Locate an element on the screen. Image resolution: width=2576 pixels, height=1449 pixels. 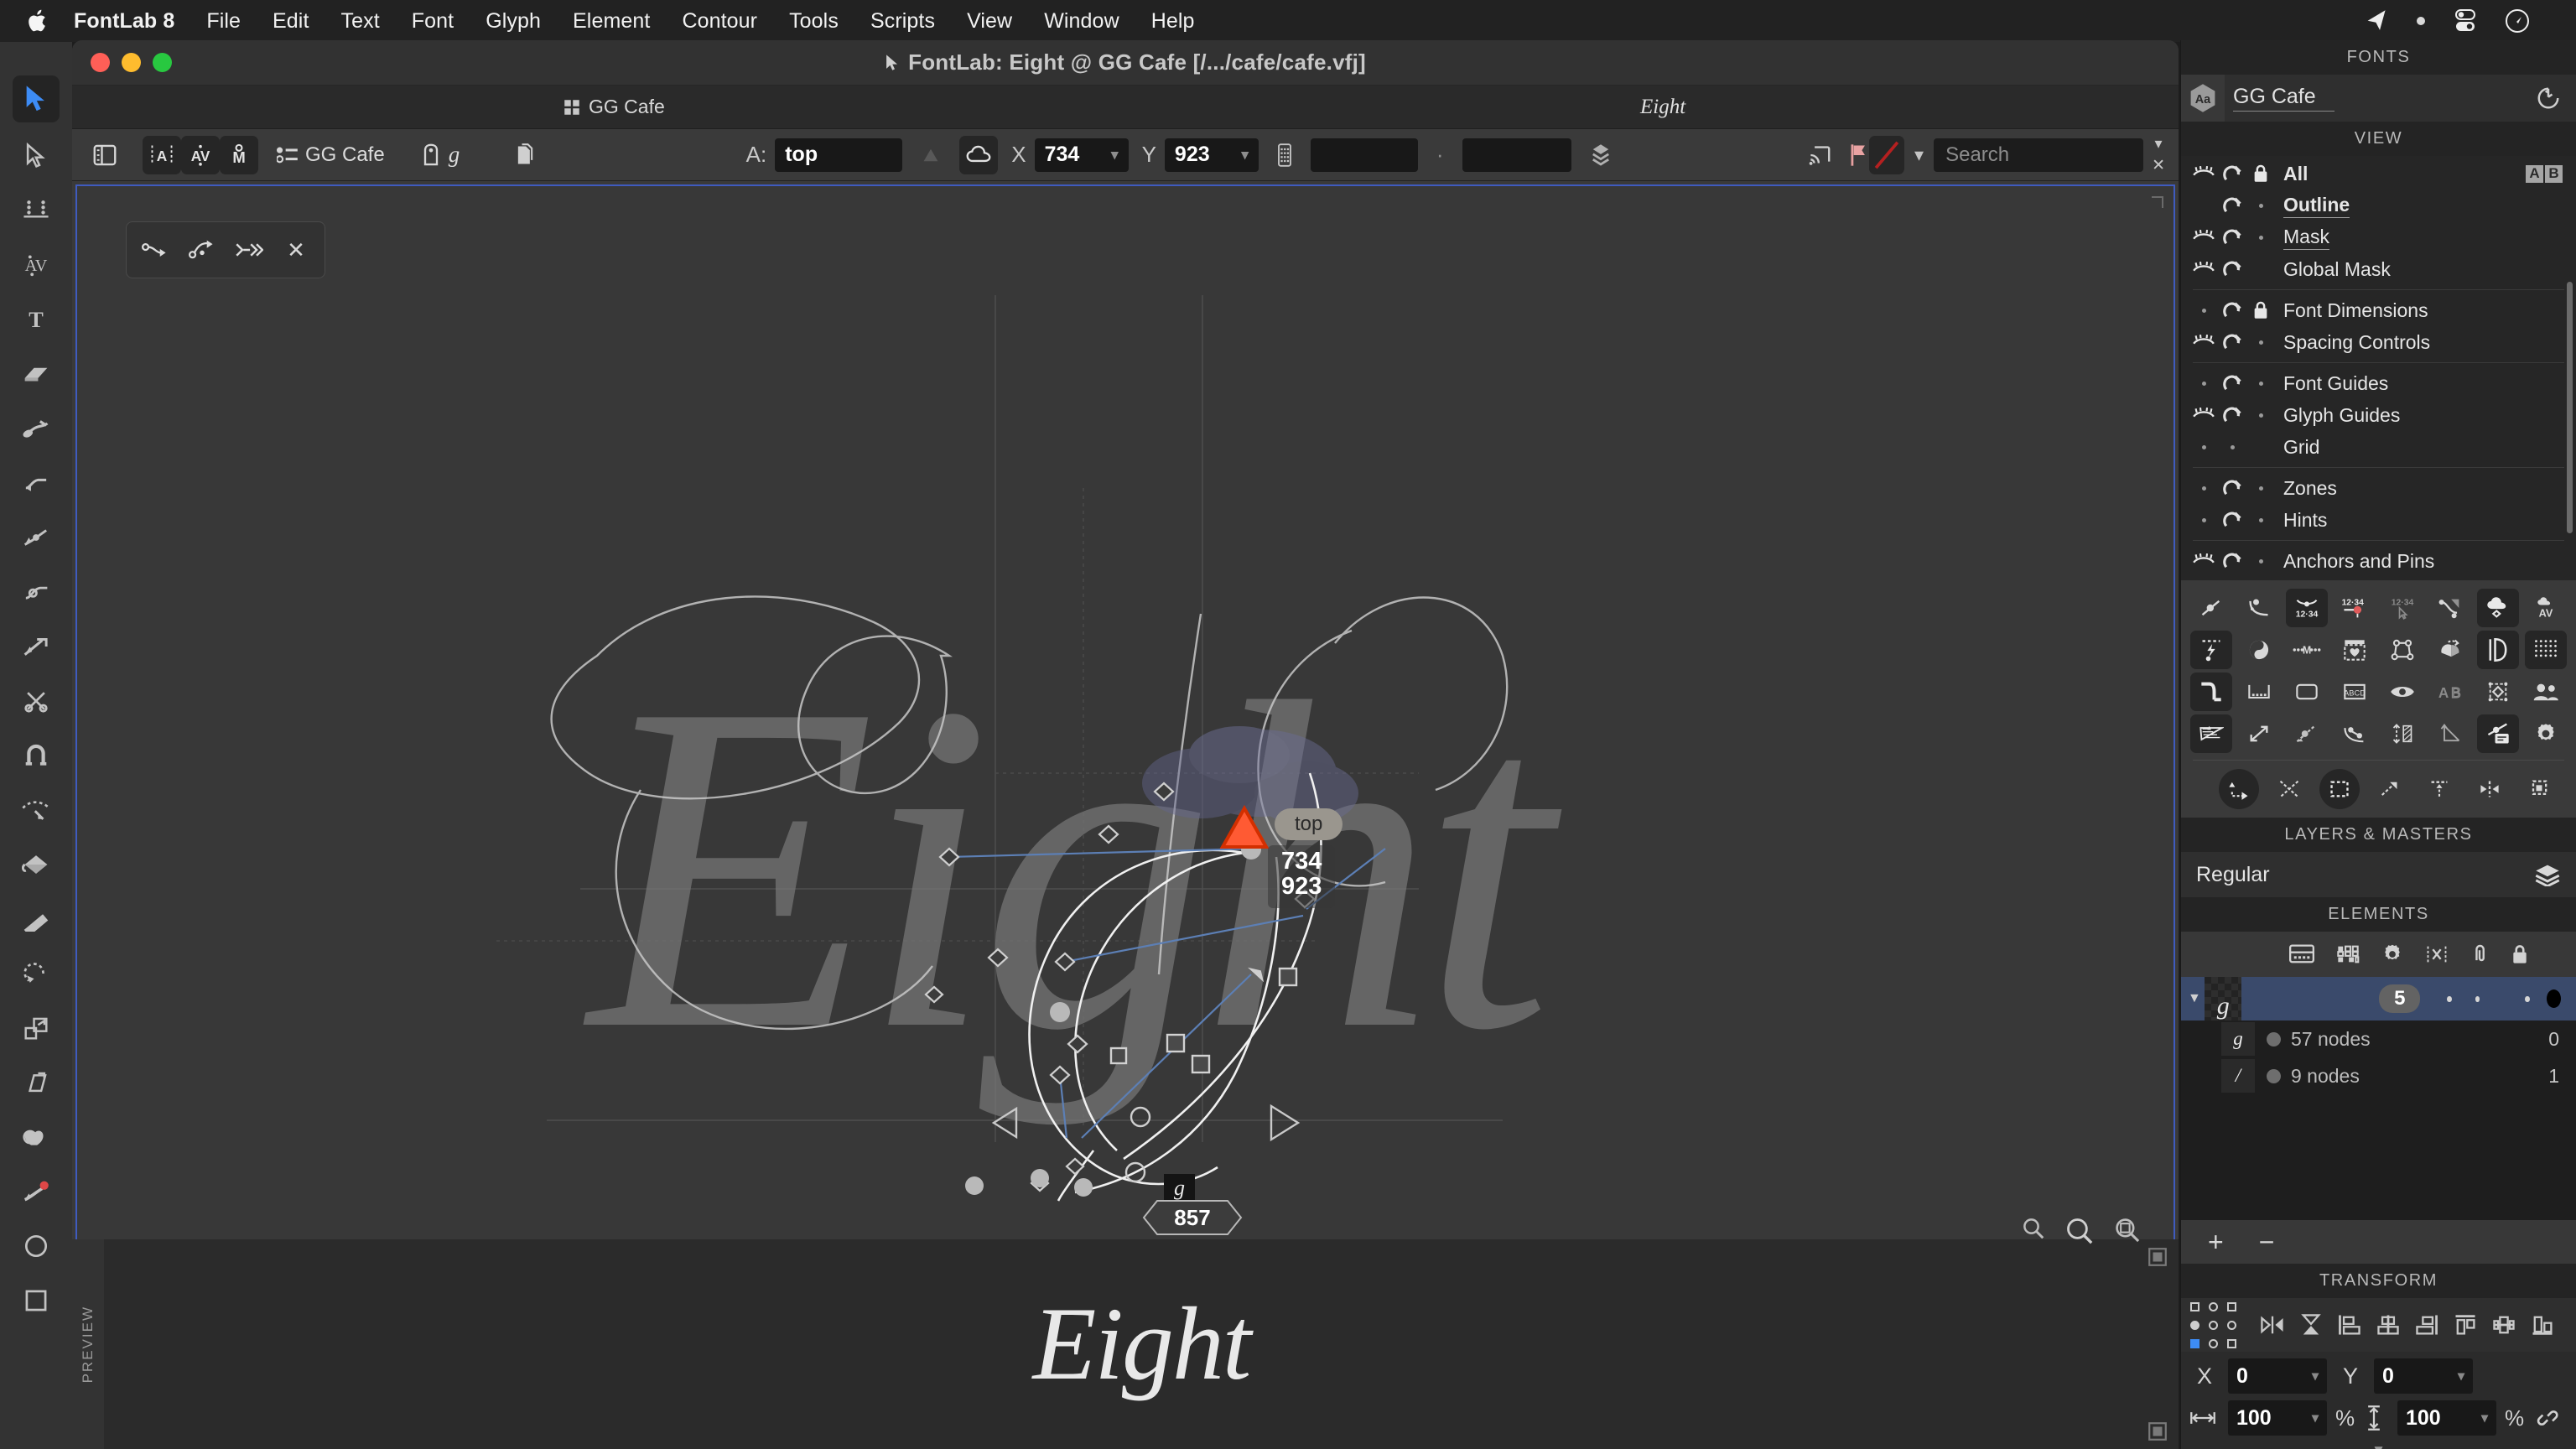
tool-rotate is located at coordinates (36, 974).